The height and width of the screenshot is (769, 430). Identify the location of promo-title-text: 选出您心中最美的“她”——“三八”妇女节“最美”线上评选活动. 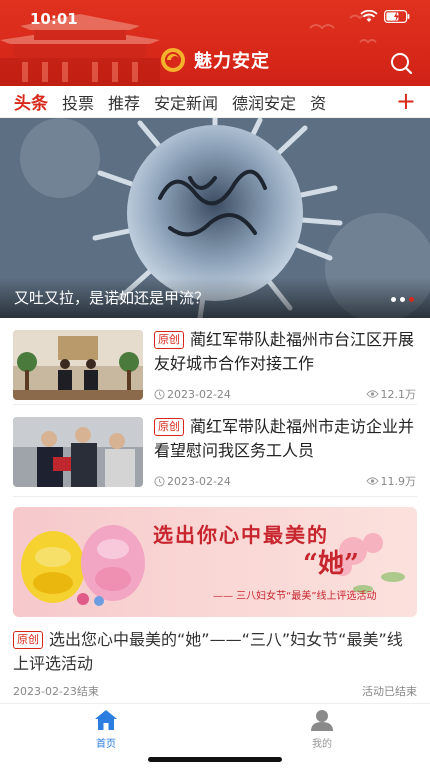
(208, 651).